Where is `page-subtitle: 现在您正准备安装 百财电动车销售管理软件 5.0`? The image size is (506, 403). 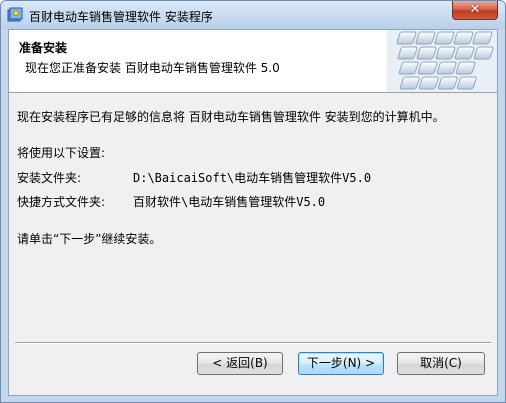 page-subtitle: 现在您正准备安装 百财电动车销售管理软件 5.0 is located at coordinates (152, 68).